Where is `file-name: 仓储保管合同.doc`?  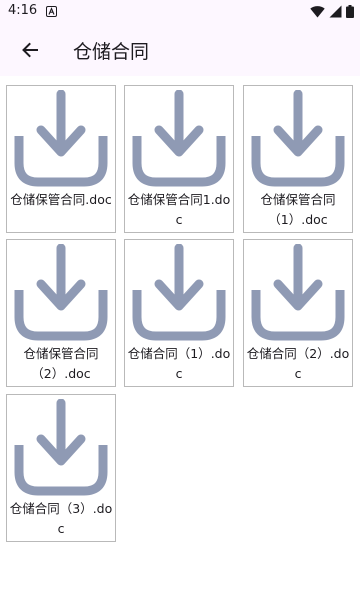
file-name: 仓储保管合同.doc is located at coordinates (61, 199).